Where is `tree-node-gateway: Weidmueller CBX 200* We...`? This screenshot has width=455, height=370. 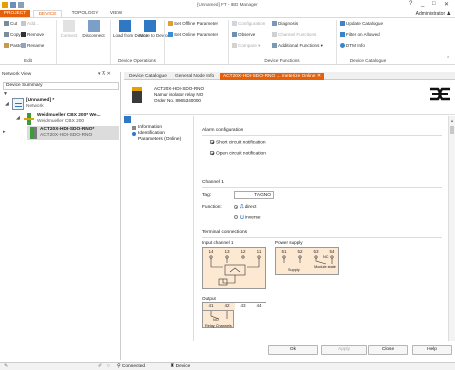
tree-node-gateway: Weidmueller CBX 200* We... is located at coordinates (69, 116).